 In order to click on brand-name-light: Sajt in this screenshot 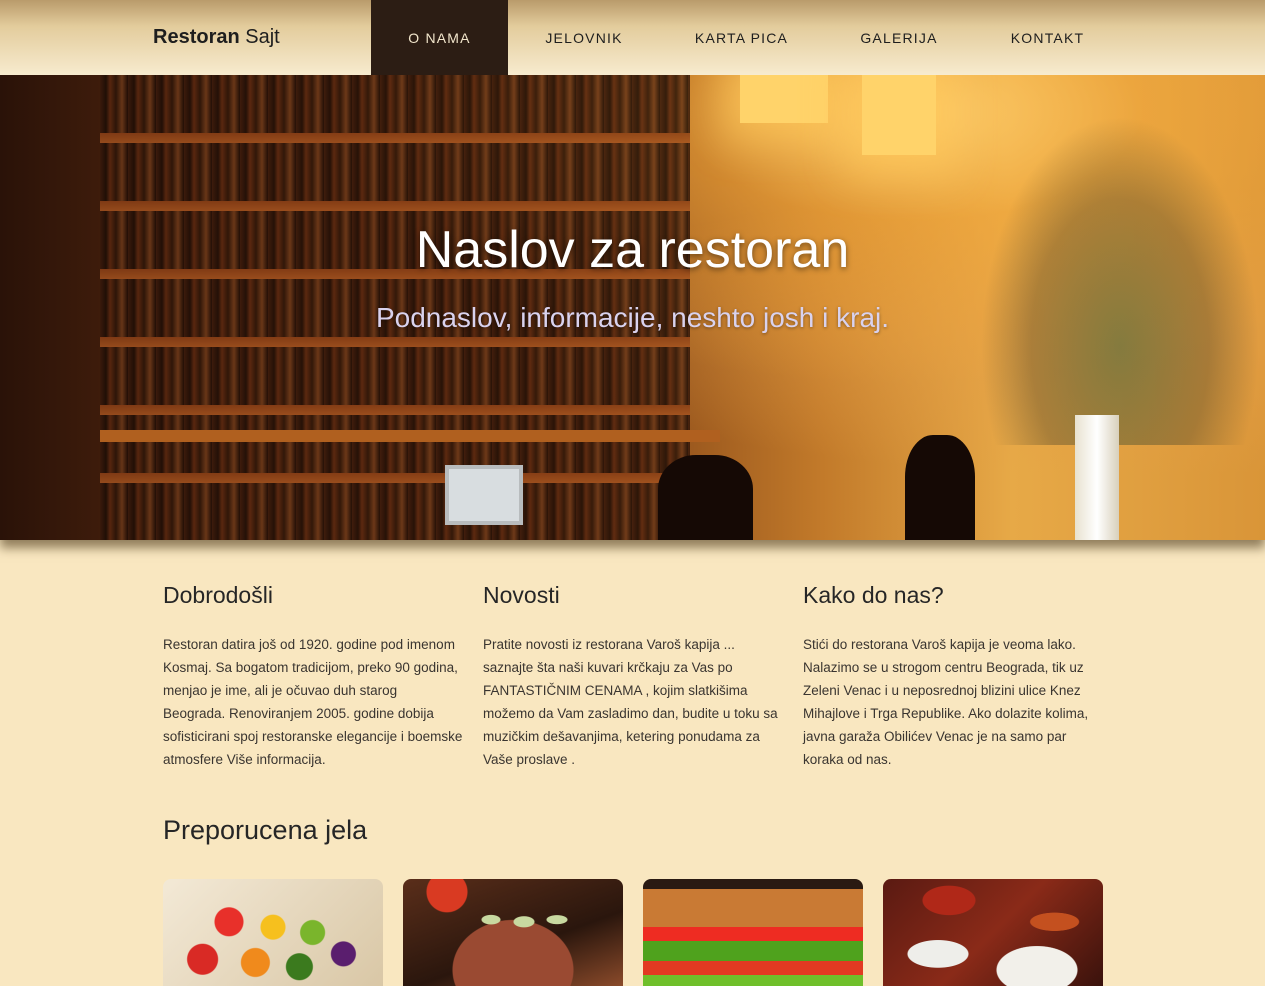, I will do `click(259, 37)`.